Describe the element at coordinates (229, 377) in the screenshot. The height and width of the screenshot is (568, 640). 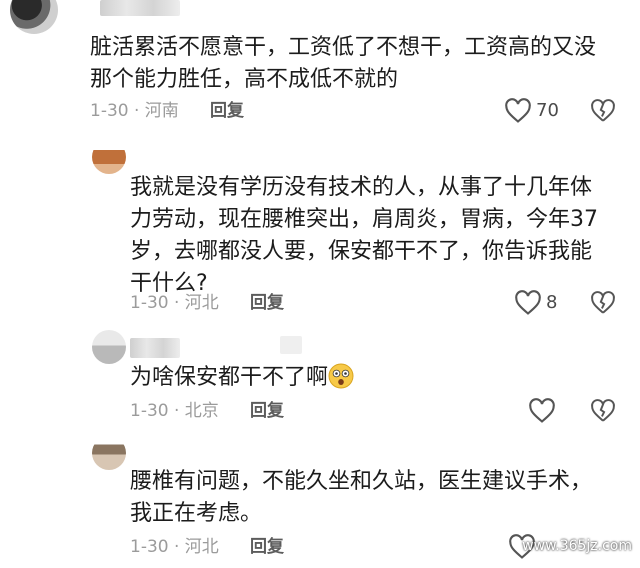
I see `comment-text-content: 为啥保安都干不了啊` at that location.